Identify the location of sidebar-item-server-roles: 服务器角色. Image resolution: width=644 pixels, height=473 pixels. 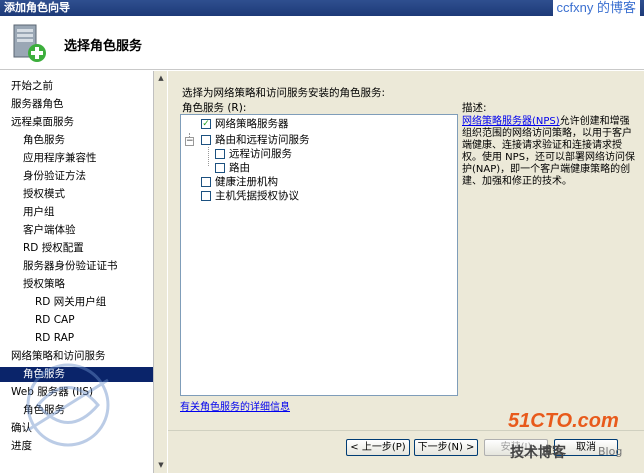
(76, 104).